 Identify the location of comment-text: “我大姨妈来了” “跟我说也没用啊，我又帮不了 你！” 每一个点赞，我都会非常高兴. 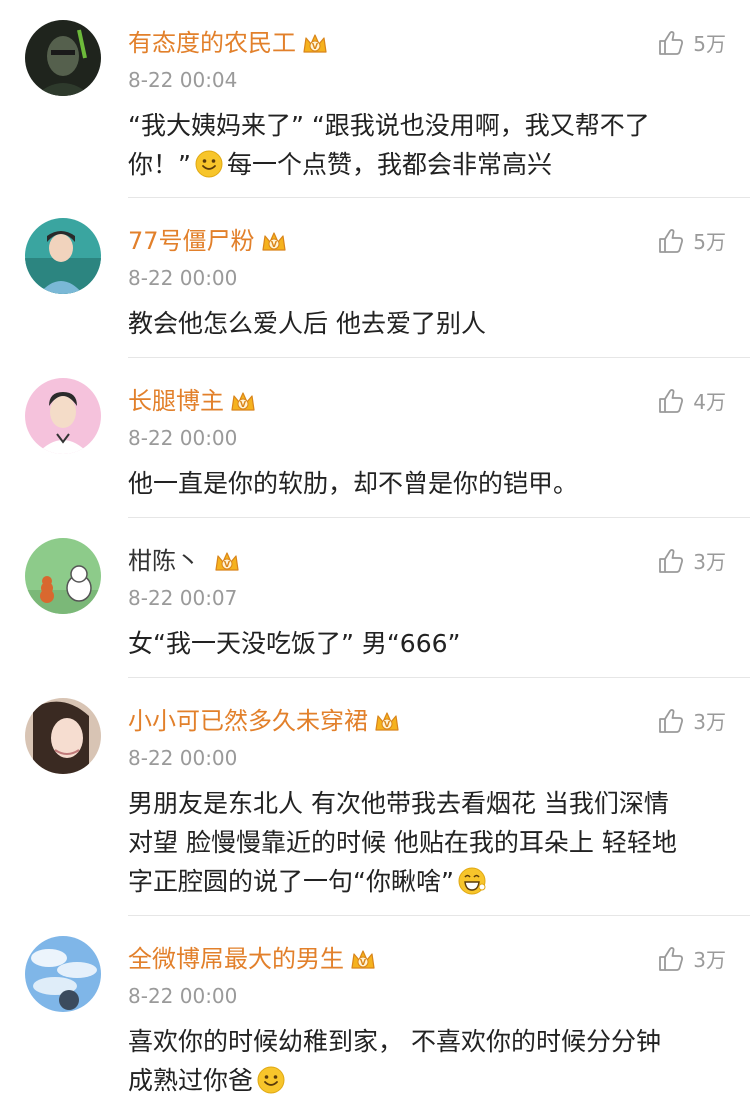
(425, 145).